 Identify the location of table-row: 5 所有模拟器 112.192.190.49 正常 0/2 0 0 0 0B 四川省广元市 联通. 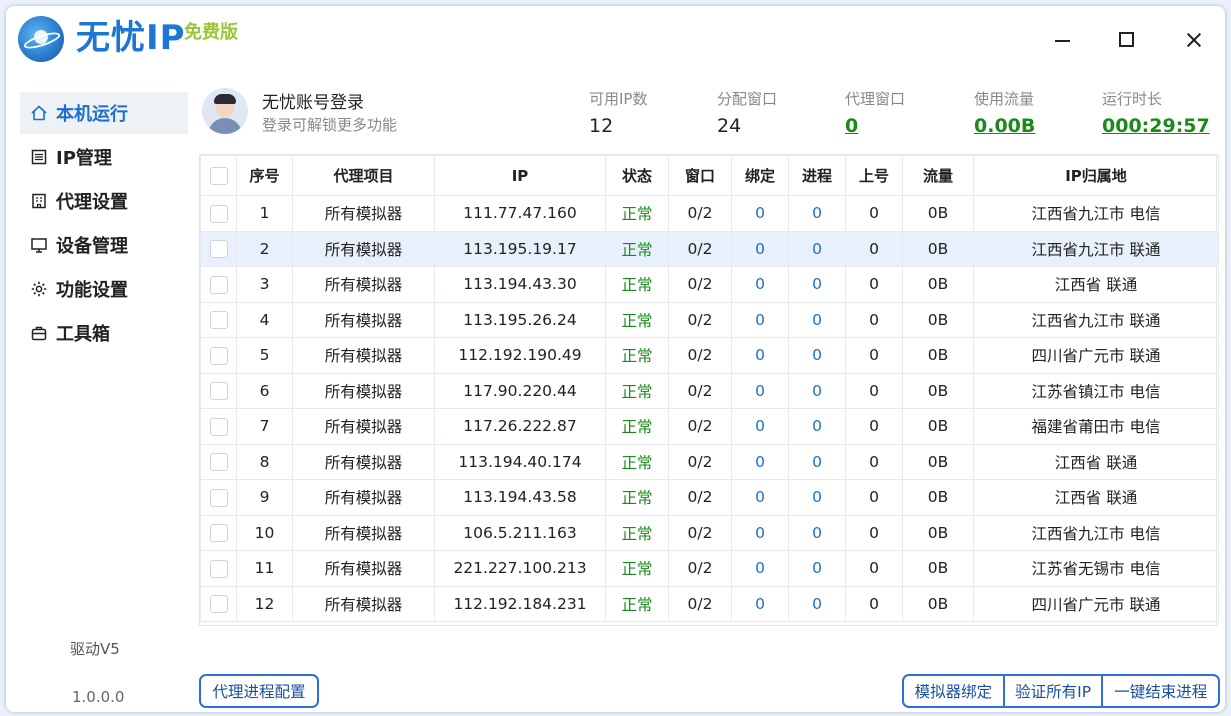
(709, 355).